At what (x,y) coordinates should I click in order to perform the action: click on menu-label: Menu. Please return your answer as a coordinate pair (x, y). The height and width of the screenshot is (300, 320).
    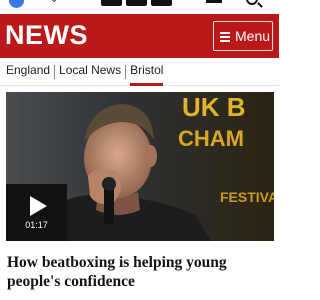
    Looking at the image, I should click on (253, 36).